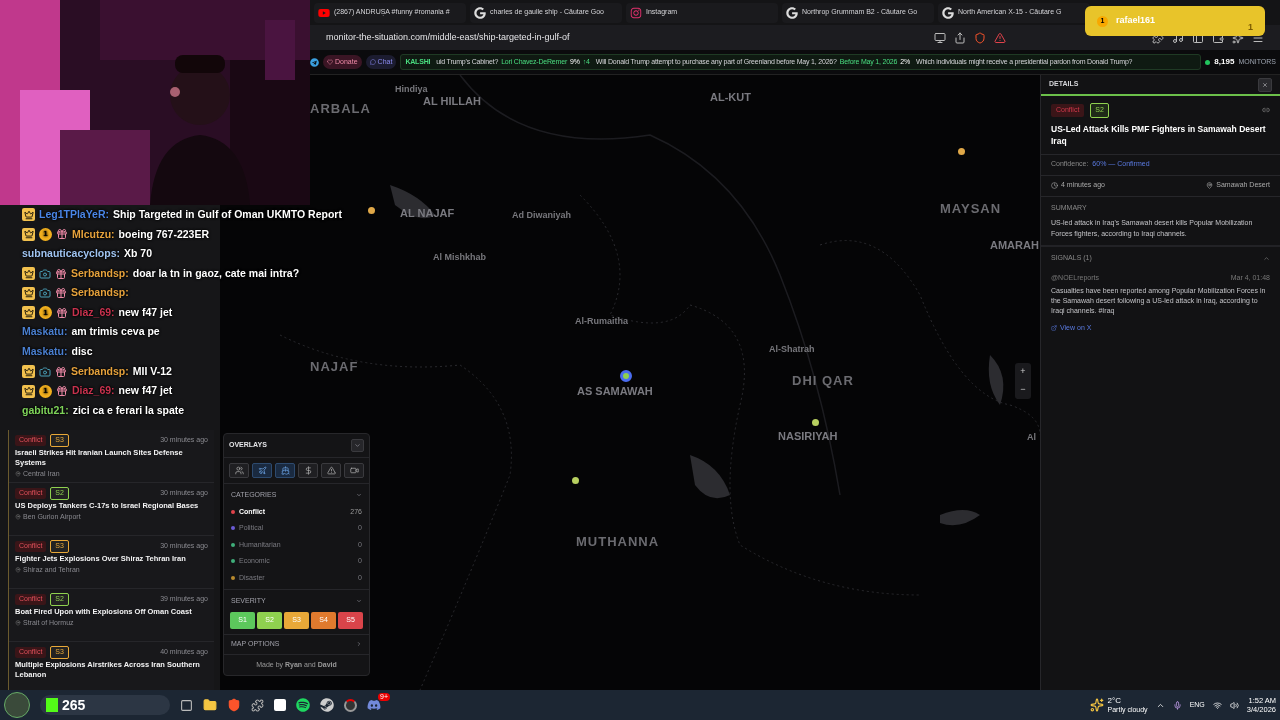  What do you see at coordinates (459, 257) in the screenshot?
I see `map-label: Al Mishkhab` at bounding box center [459, 257].